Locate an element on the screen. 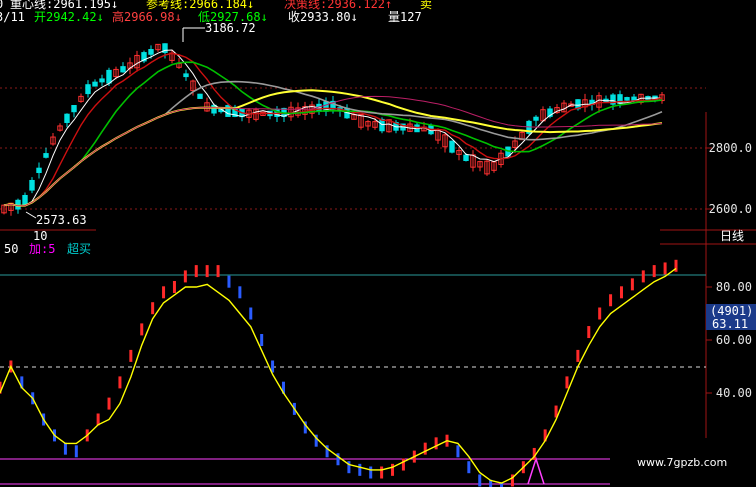  watermark: www.7gpzb.com is located at coordinates (682, 462).